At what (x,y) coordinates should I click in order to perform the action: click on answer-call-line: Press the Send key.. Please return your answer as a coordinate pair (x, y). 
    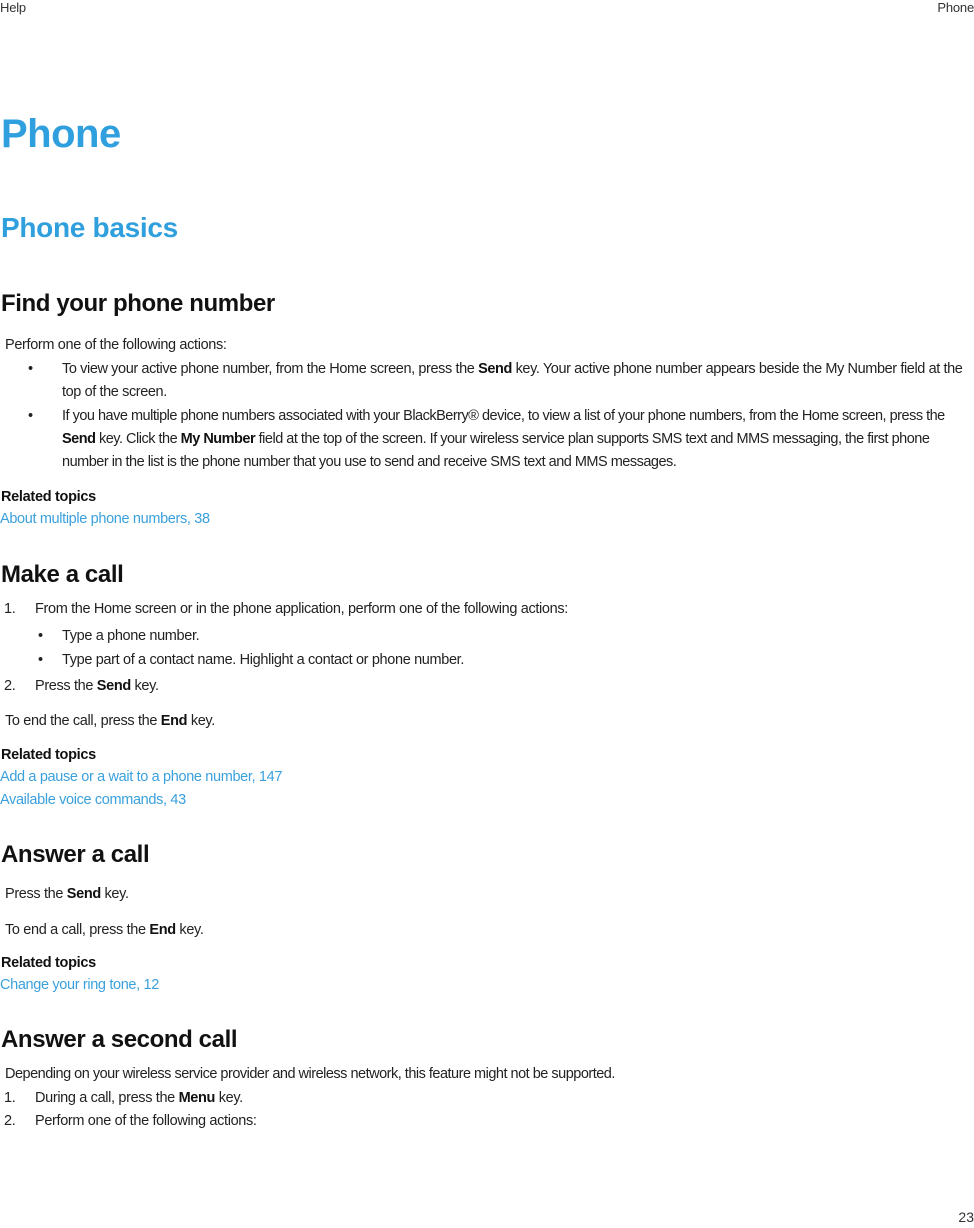
    Looking at the image, I should click on (67, 894).